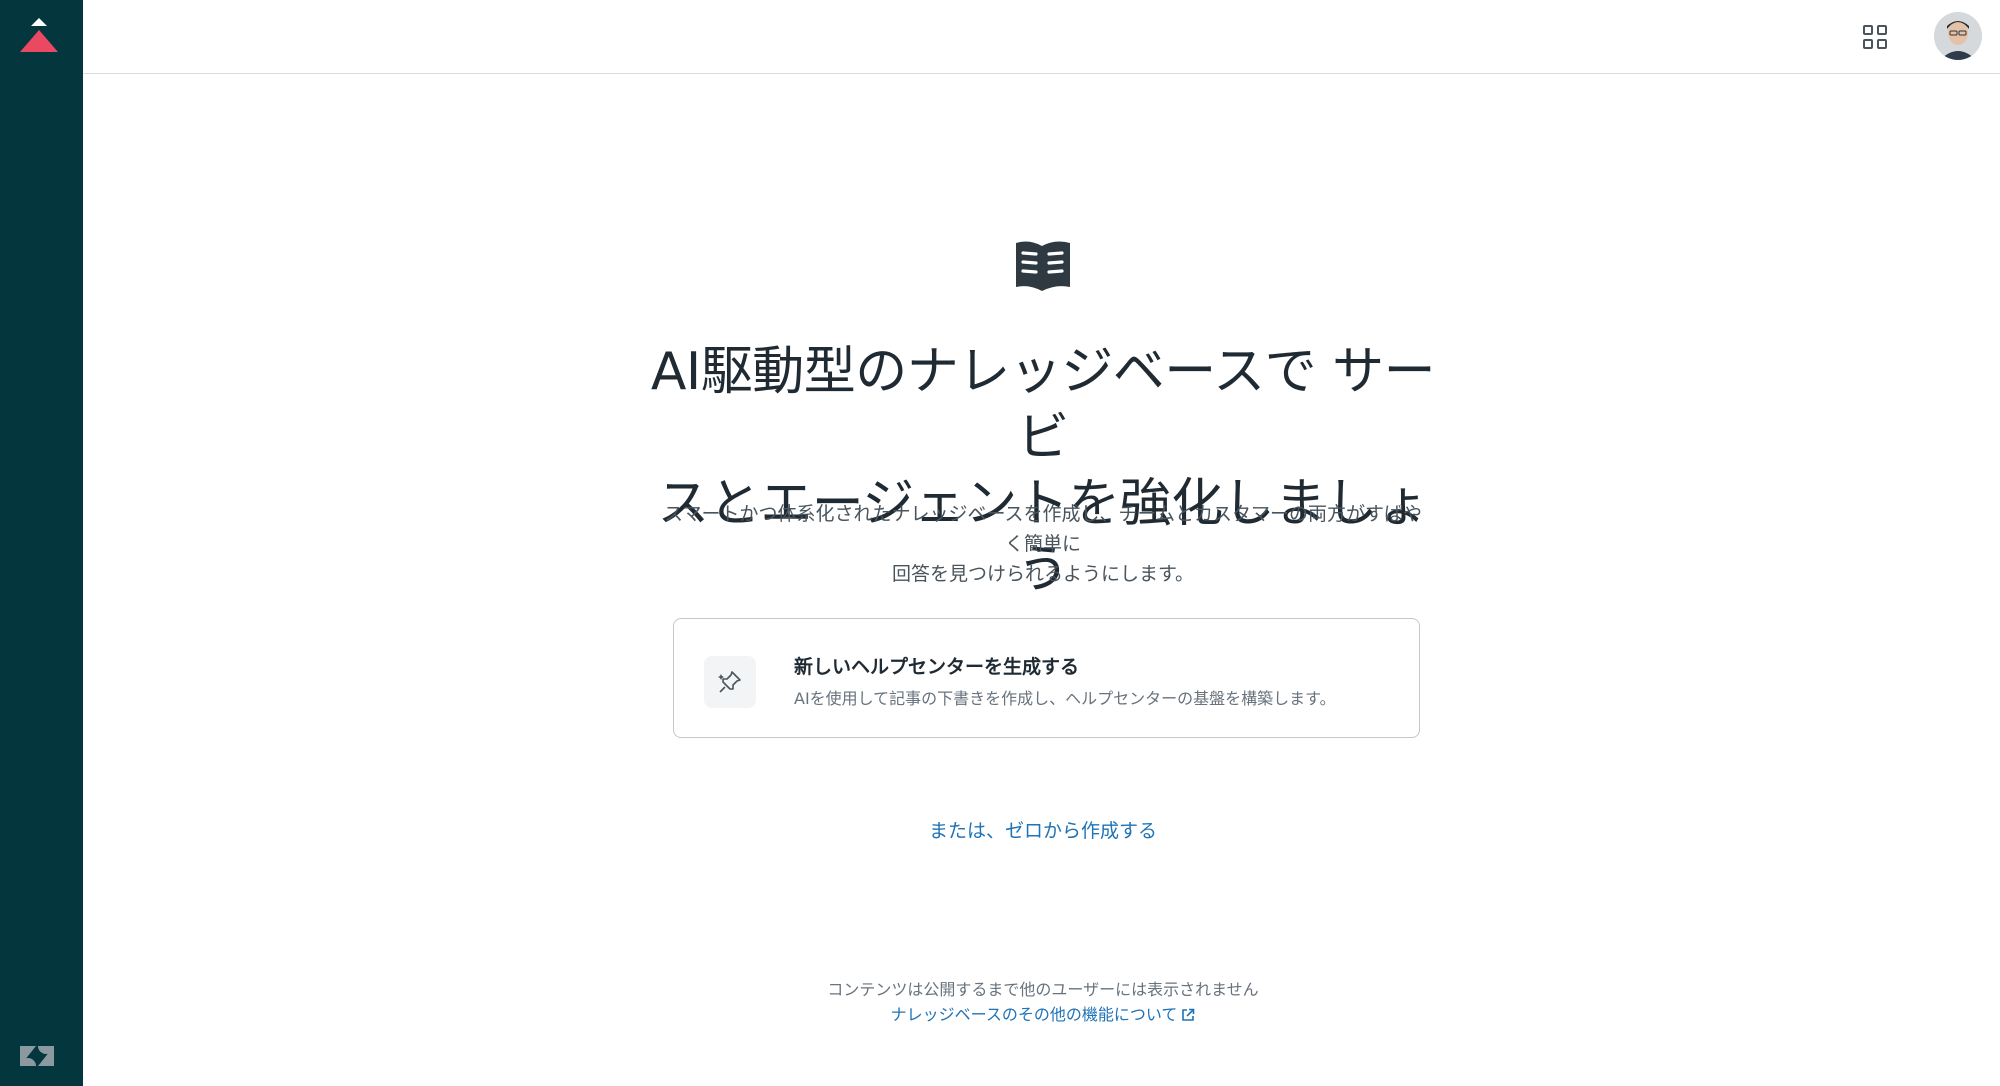 This screenshot has height=1086, width=2000. I want to click on headline-line-1: AI駆動型のナレッジベースで サービ, so click(1043, 405).